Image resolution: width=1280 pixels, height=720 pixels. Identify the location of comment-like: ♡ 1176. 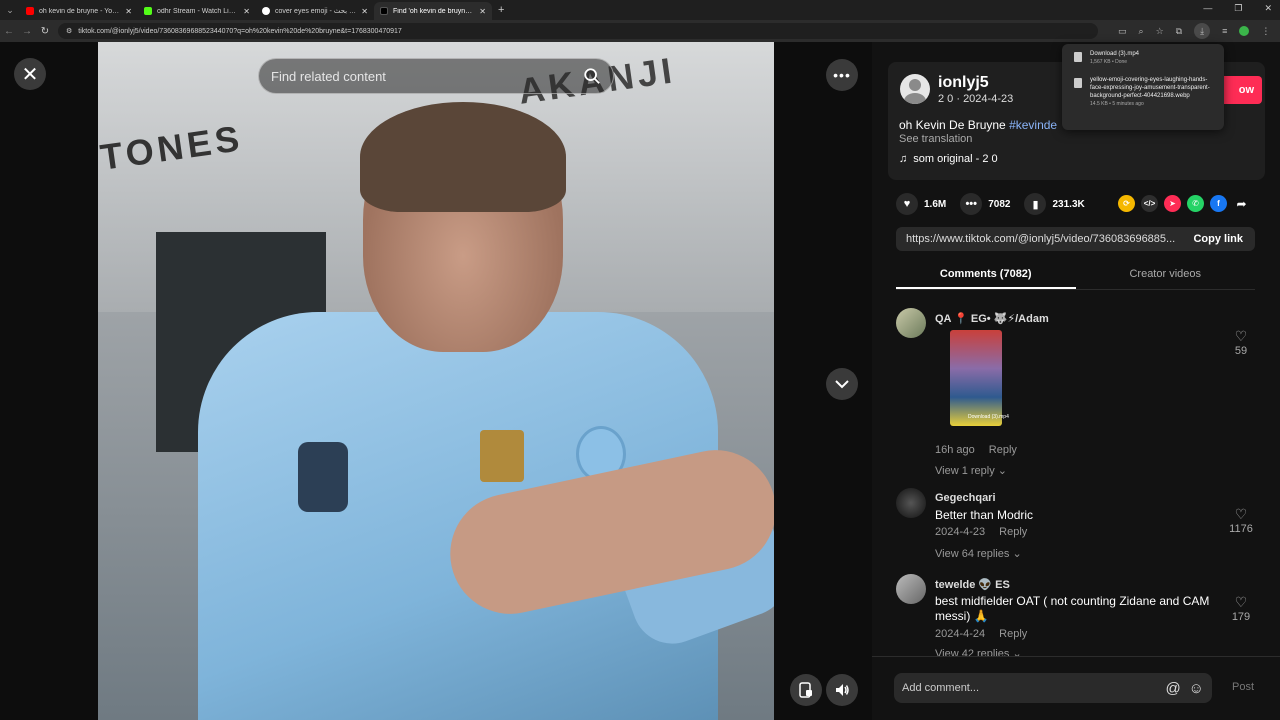
(1241, 520).